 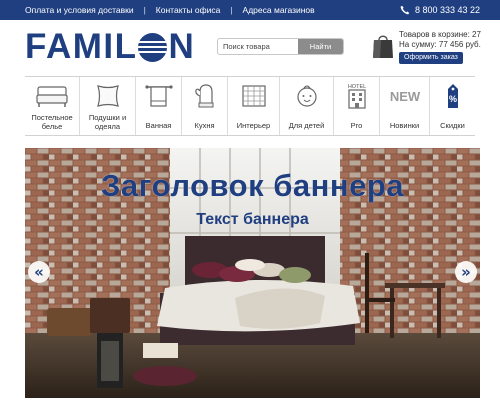 What do you see at coordinates (383, 46) in the screenshot?
I see `shopping-bag-icon` at bounding box center [383, 46].